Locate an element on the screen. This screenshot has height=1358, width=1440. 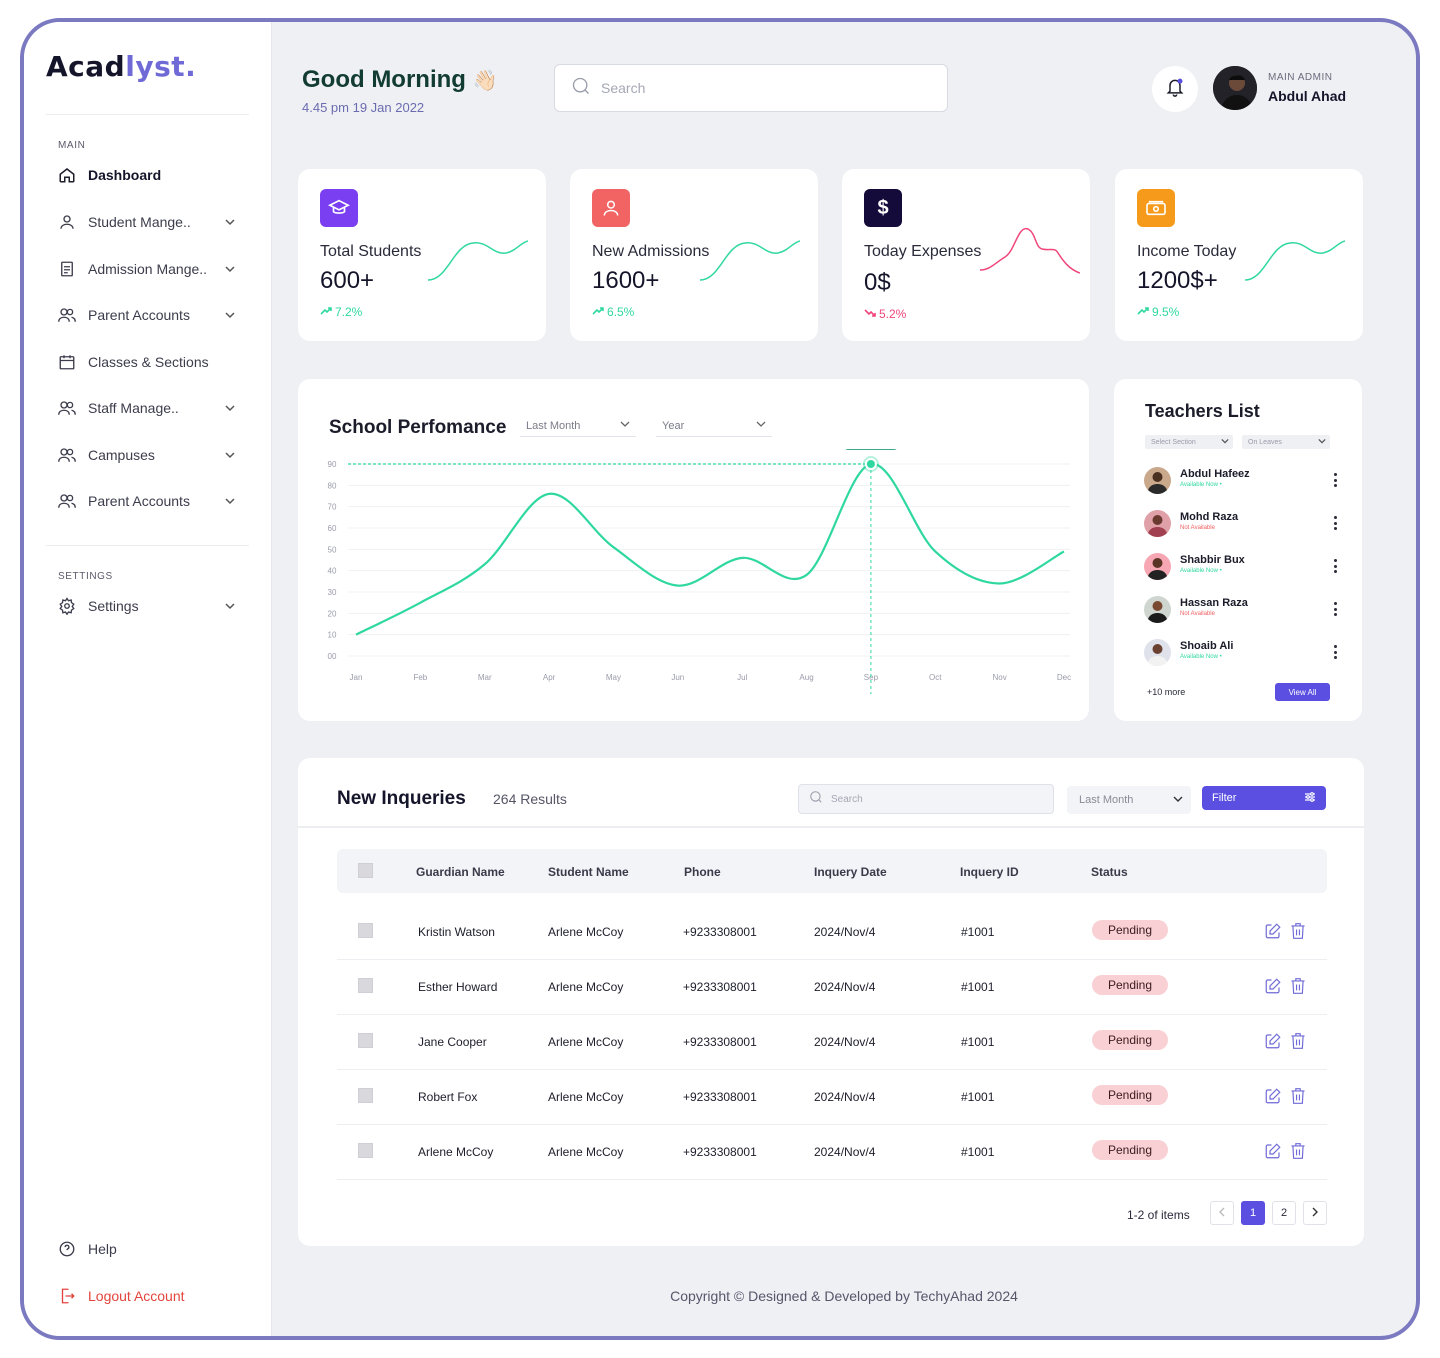
column-header: Inquery ID is located at coordinates (989, 872).